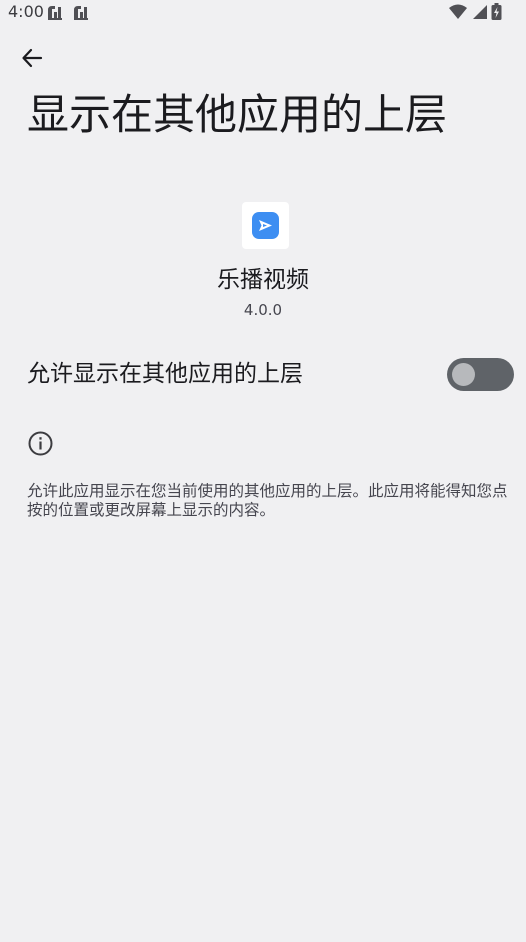  Describe the element at coordinates (237, 114) in the screenshot. I see `page-title: 显示在其他应用的上层` at that location.